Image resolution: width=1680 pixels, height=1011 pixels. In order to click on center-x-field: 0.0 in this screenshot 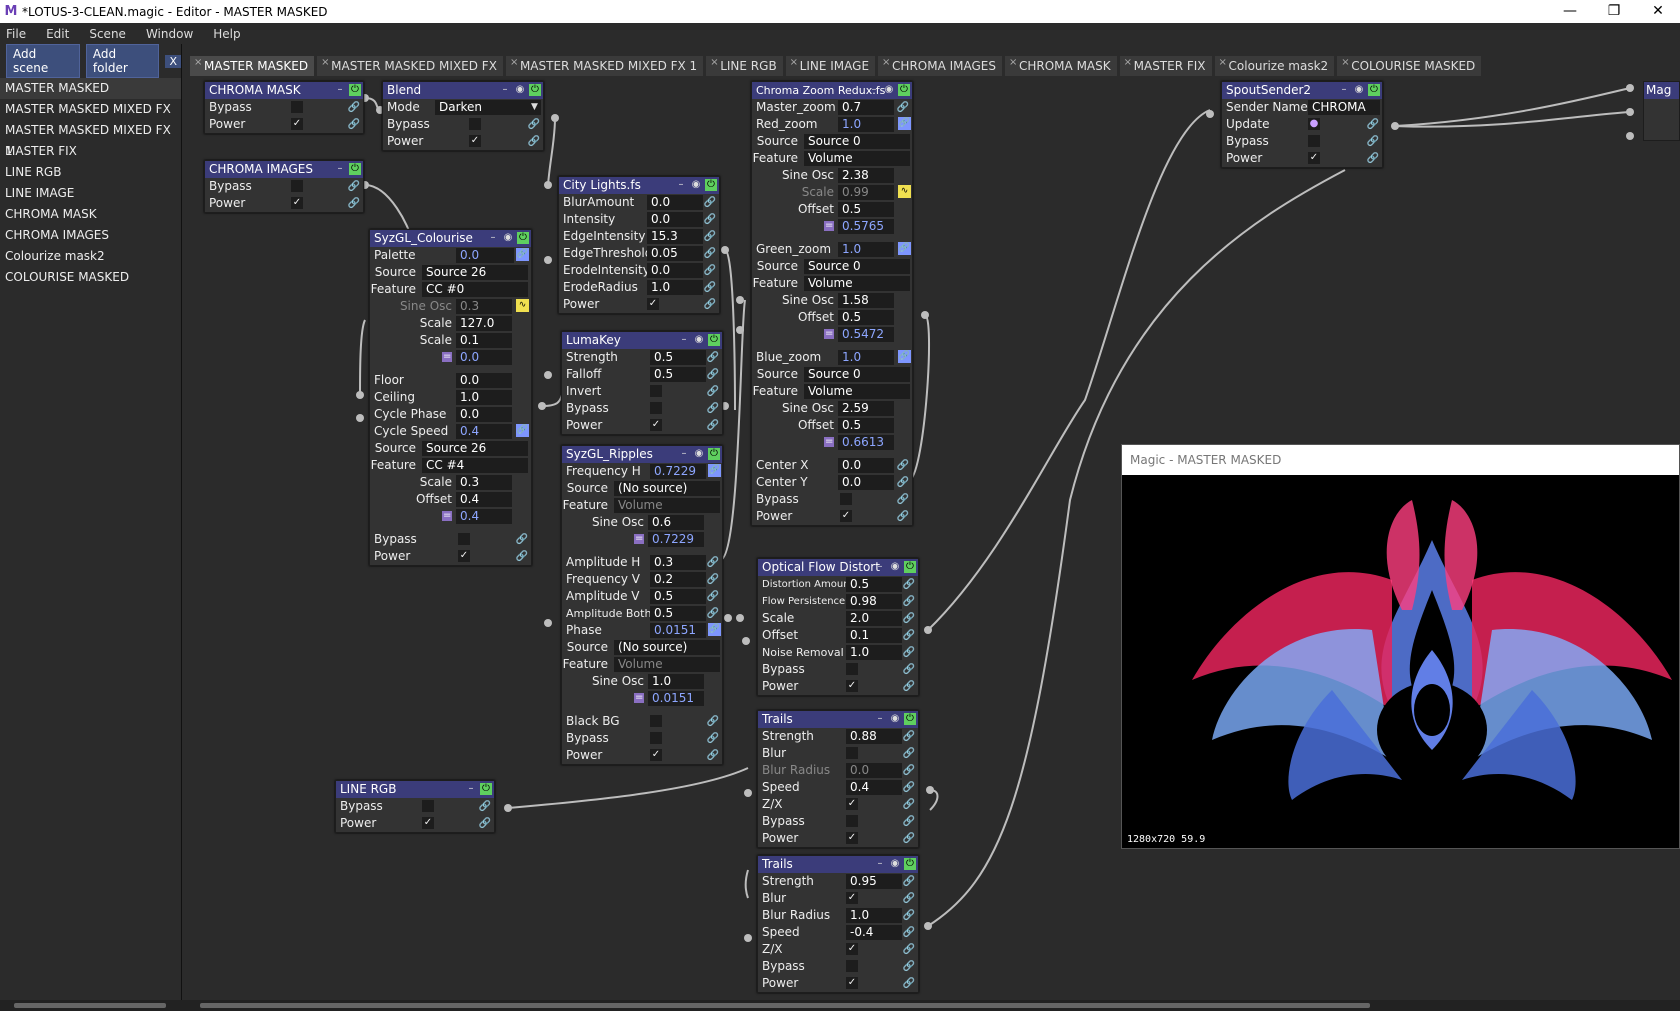, I will do `click(866, 465)`.